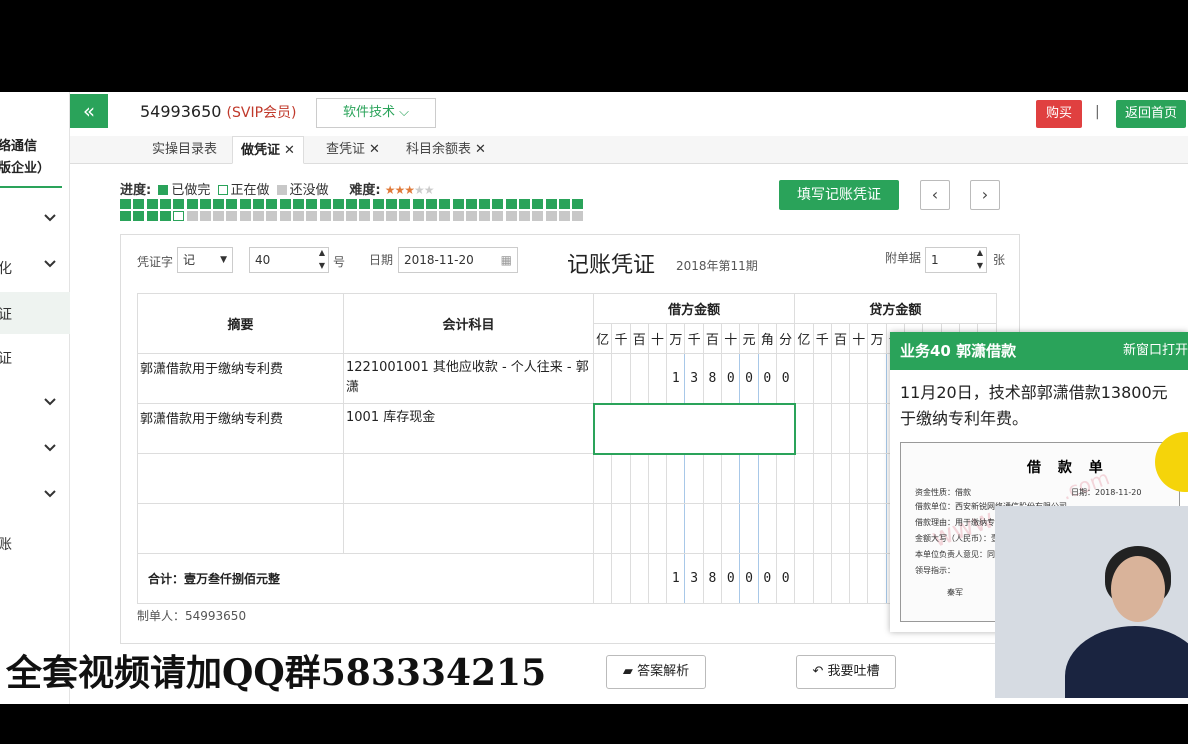  Describe the element at coordinates (839, 195) in the screenshot. I see `fill-voucher-button: 填写记账凭证` at that location.